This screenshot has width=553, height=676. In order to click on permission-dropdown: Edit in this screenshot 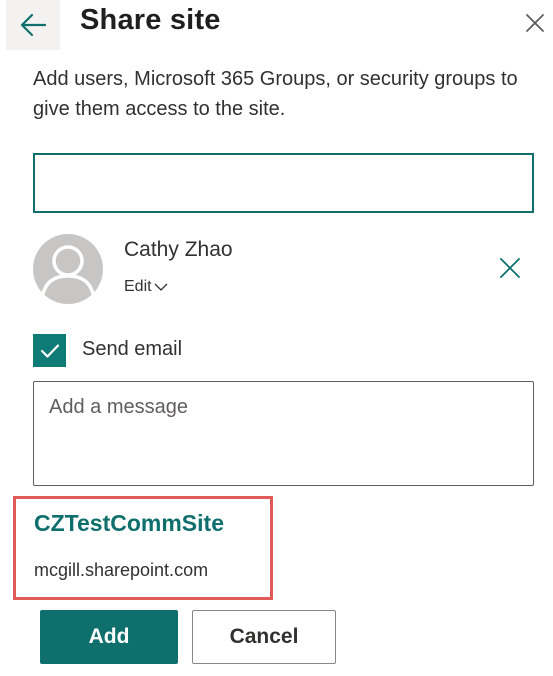, I will do `click(146, 287)`.